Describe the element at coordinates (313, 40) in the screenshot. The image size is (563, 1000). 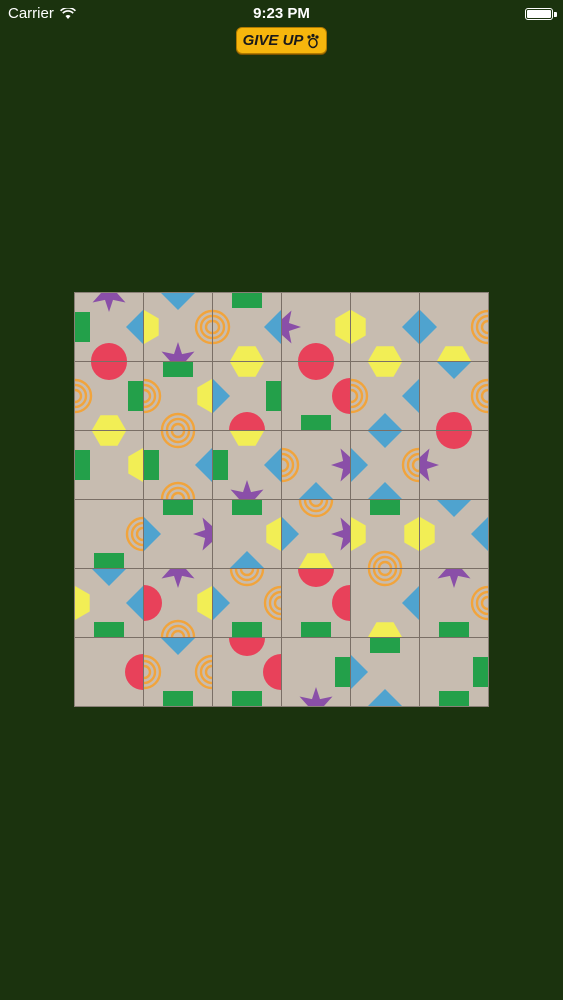
I see `cat-paw-icon` at that location.